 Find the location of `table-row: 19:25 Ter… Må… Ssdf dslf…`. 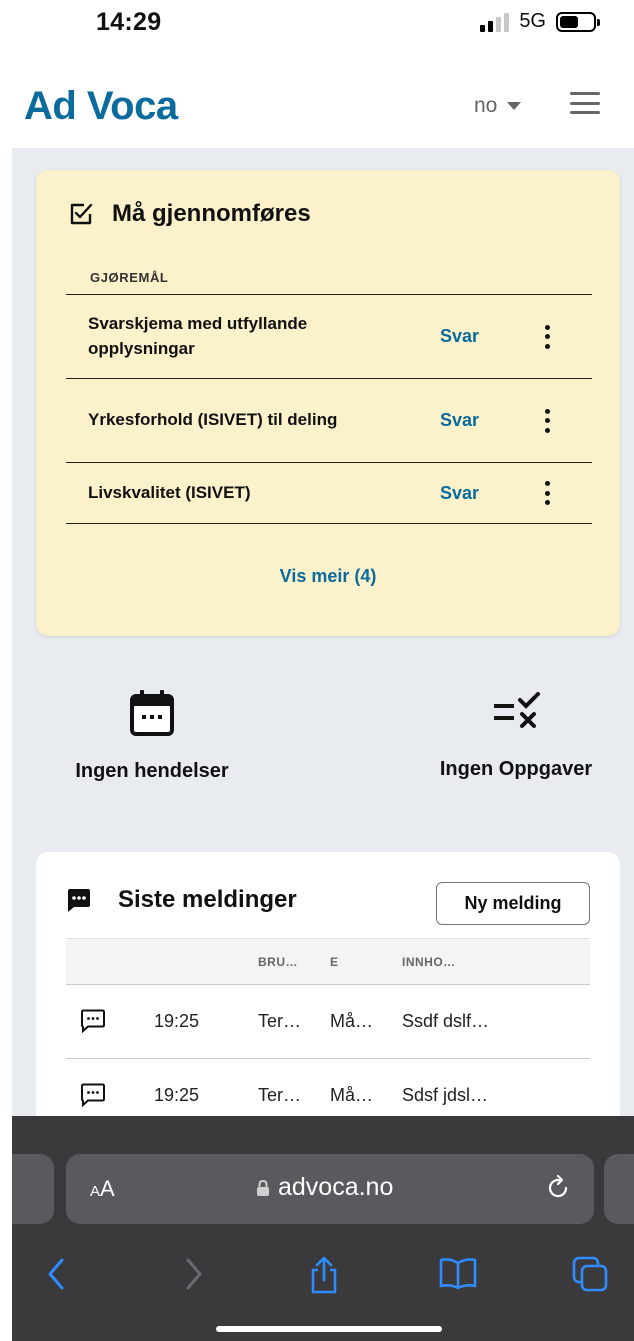

table-row: 19:25 Ter… Må… Ssdf dslf… is located at coordinates (328, 1021).